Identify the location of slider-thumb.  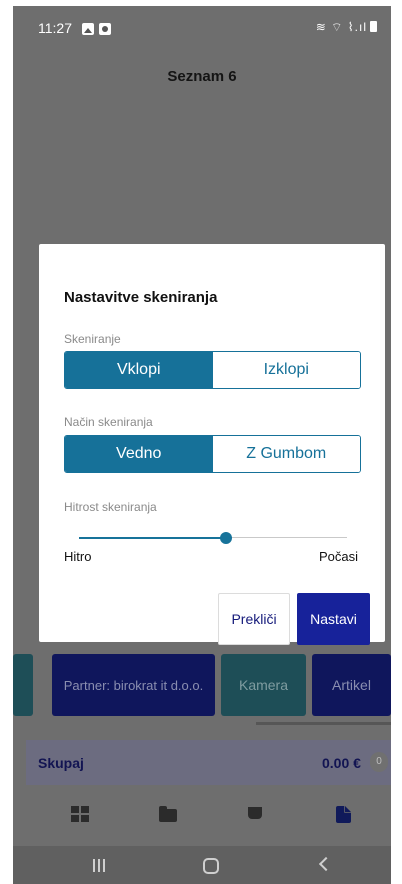
(226, 538).